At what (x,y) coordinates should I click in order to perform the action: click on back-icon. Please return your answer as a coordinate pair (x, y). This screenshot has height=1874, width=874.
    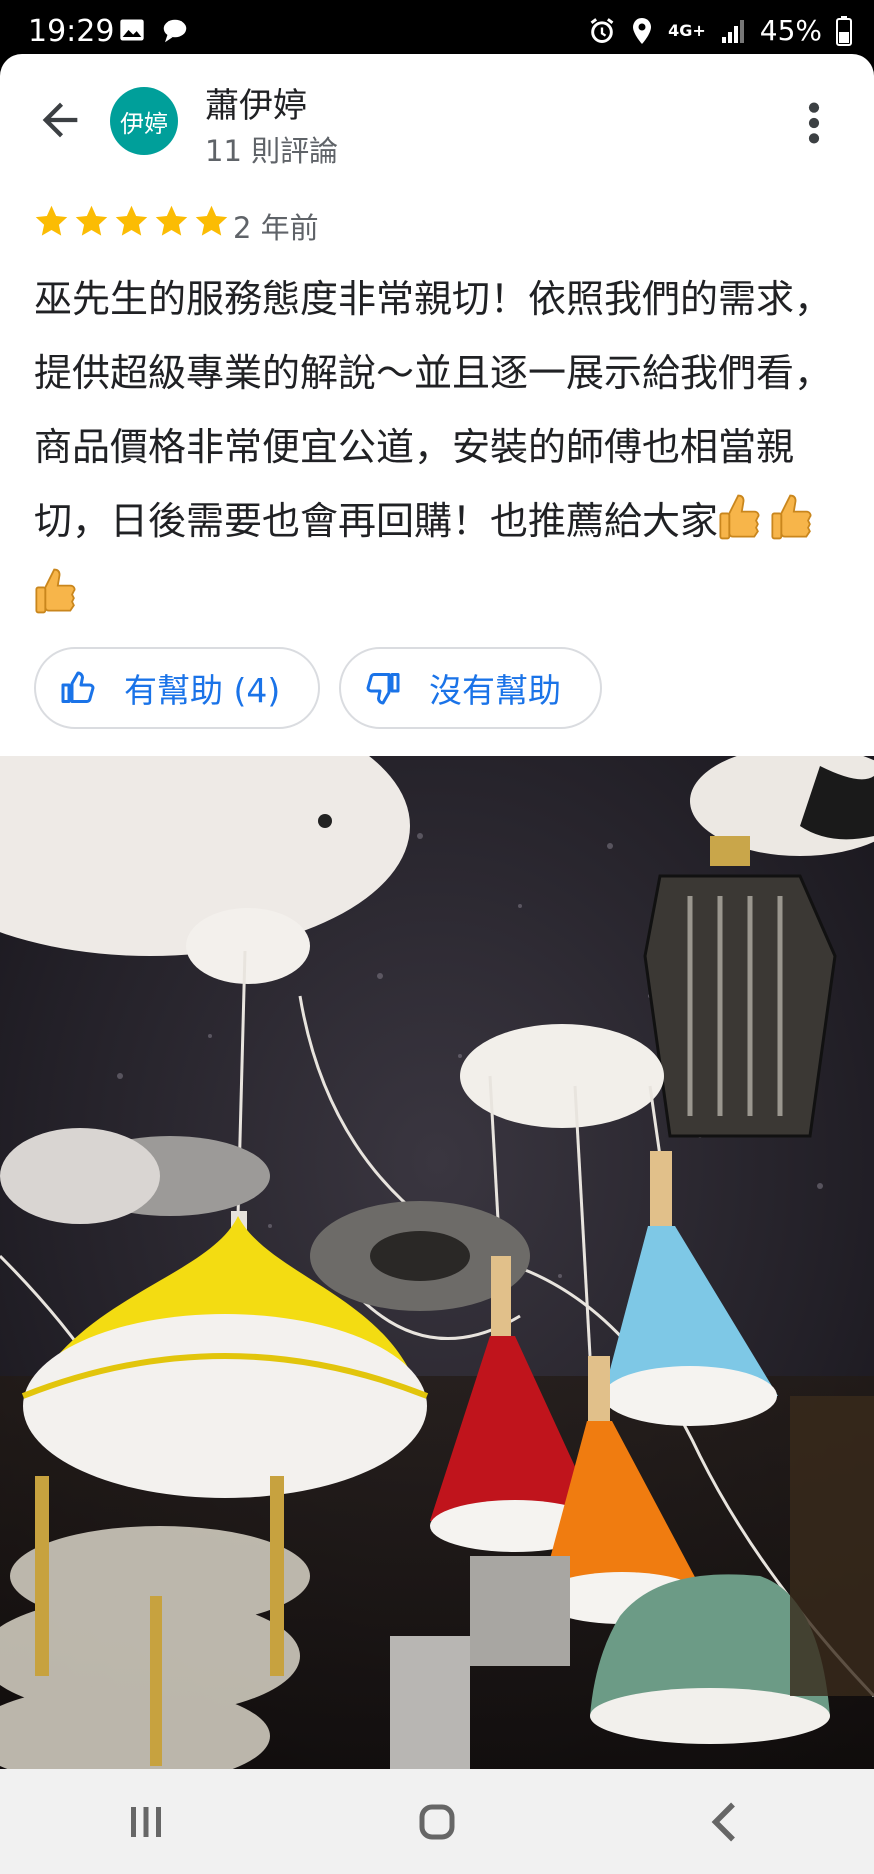
    Looking at the image, I should click on (728, 1822).